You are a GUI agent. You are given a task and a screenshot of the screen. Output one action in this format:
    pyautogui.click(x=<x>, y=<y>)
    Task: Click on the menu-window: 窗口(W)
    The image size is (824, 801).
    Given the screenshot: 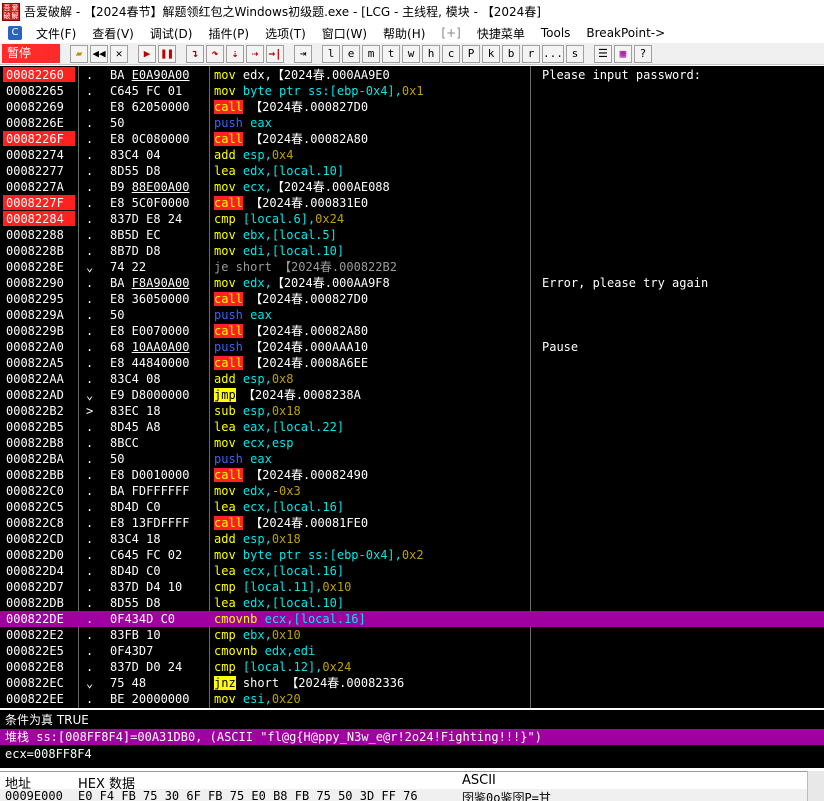 What is the action you would take?
    pyautogui.click(x=344, y=33)
    